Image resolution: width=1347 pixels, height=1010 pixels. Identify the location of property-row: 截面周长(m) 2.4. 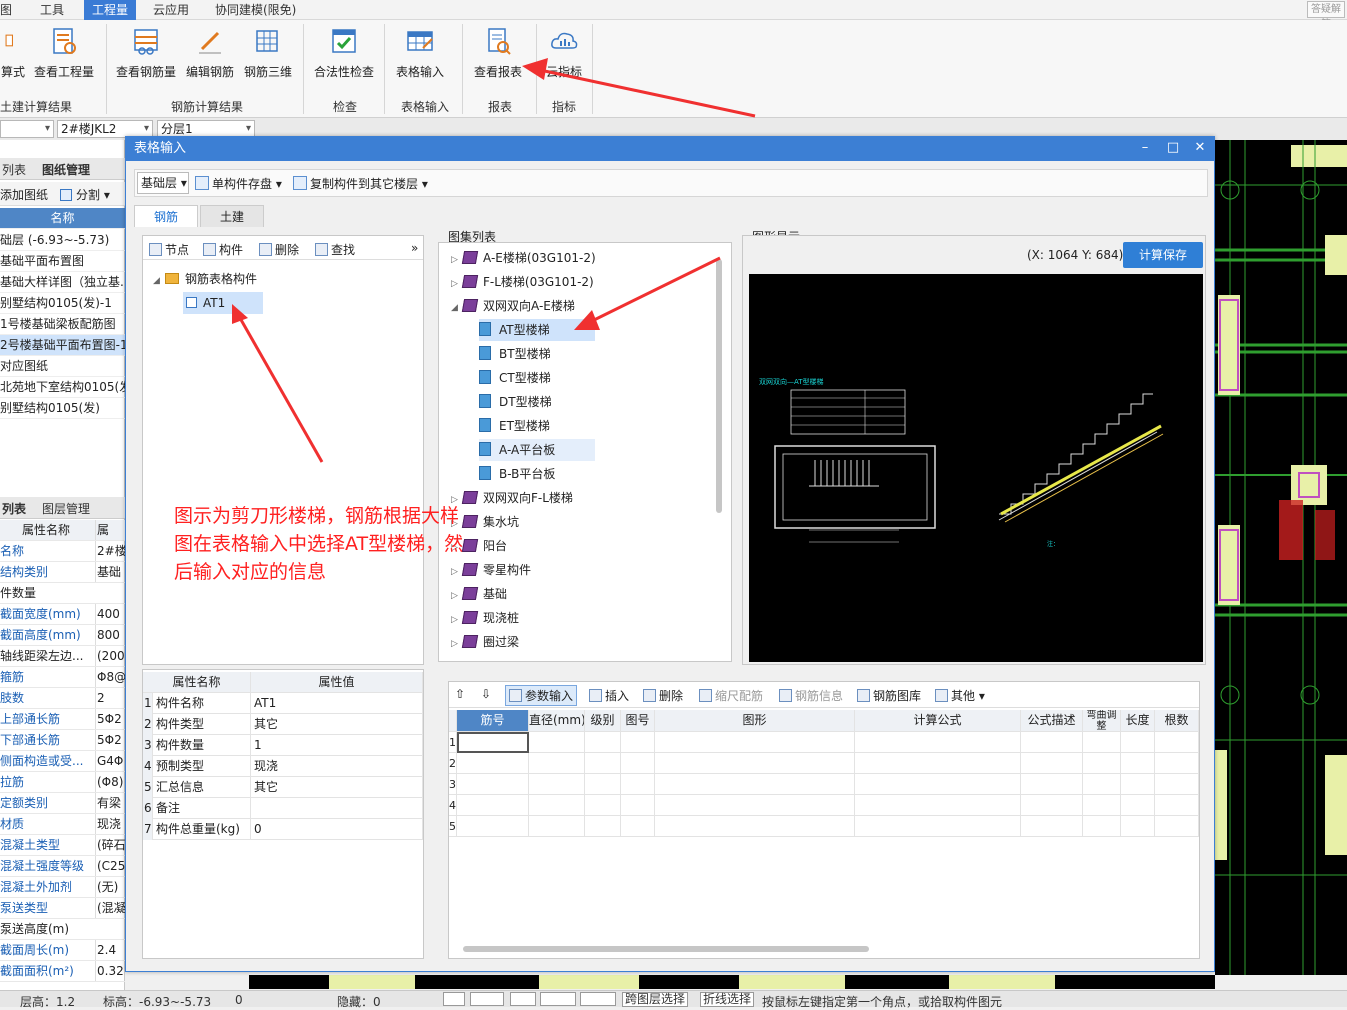
(62, 950).